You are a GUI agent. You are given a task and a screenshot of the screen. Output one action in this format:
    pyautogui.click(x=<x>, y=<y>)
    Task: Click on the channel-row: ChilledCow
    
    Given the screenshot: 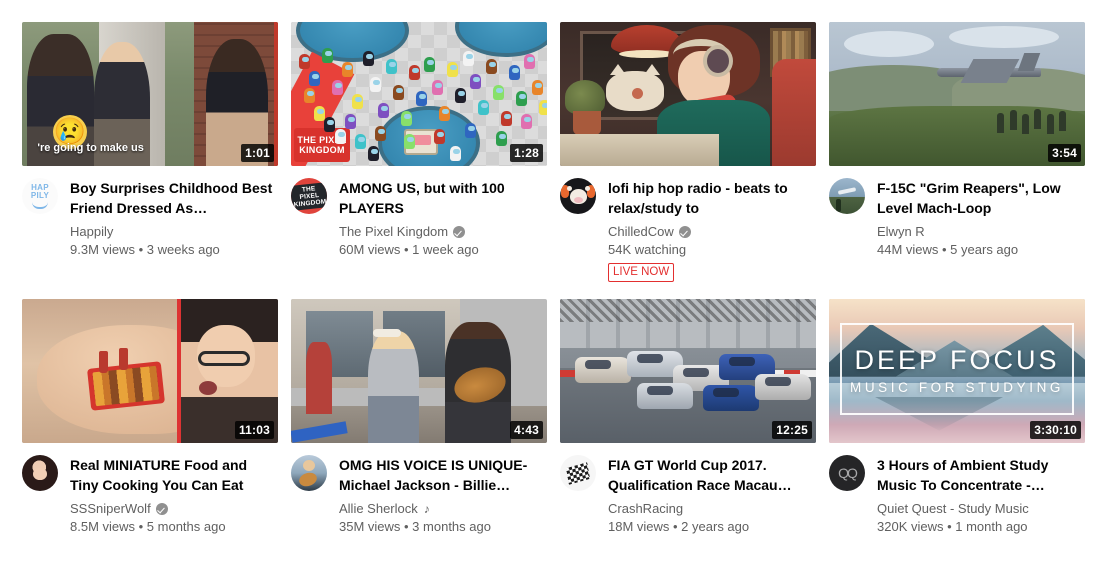 What is the action you would take?
    pyautogui.click(x=712, y=232)
    